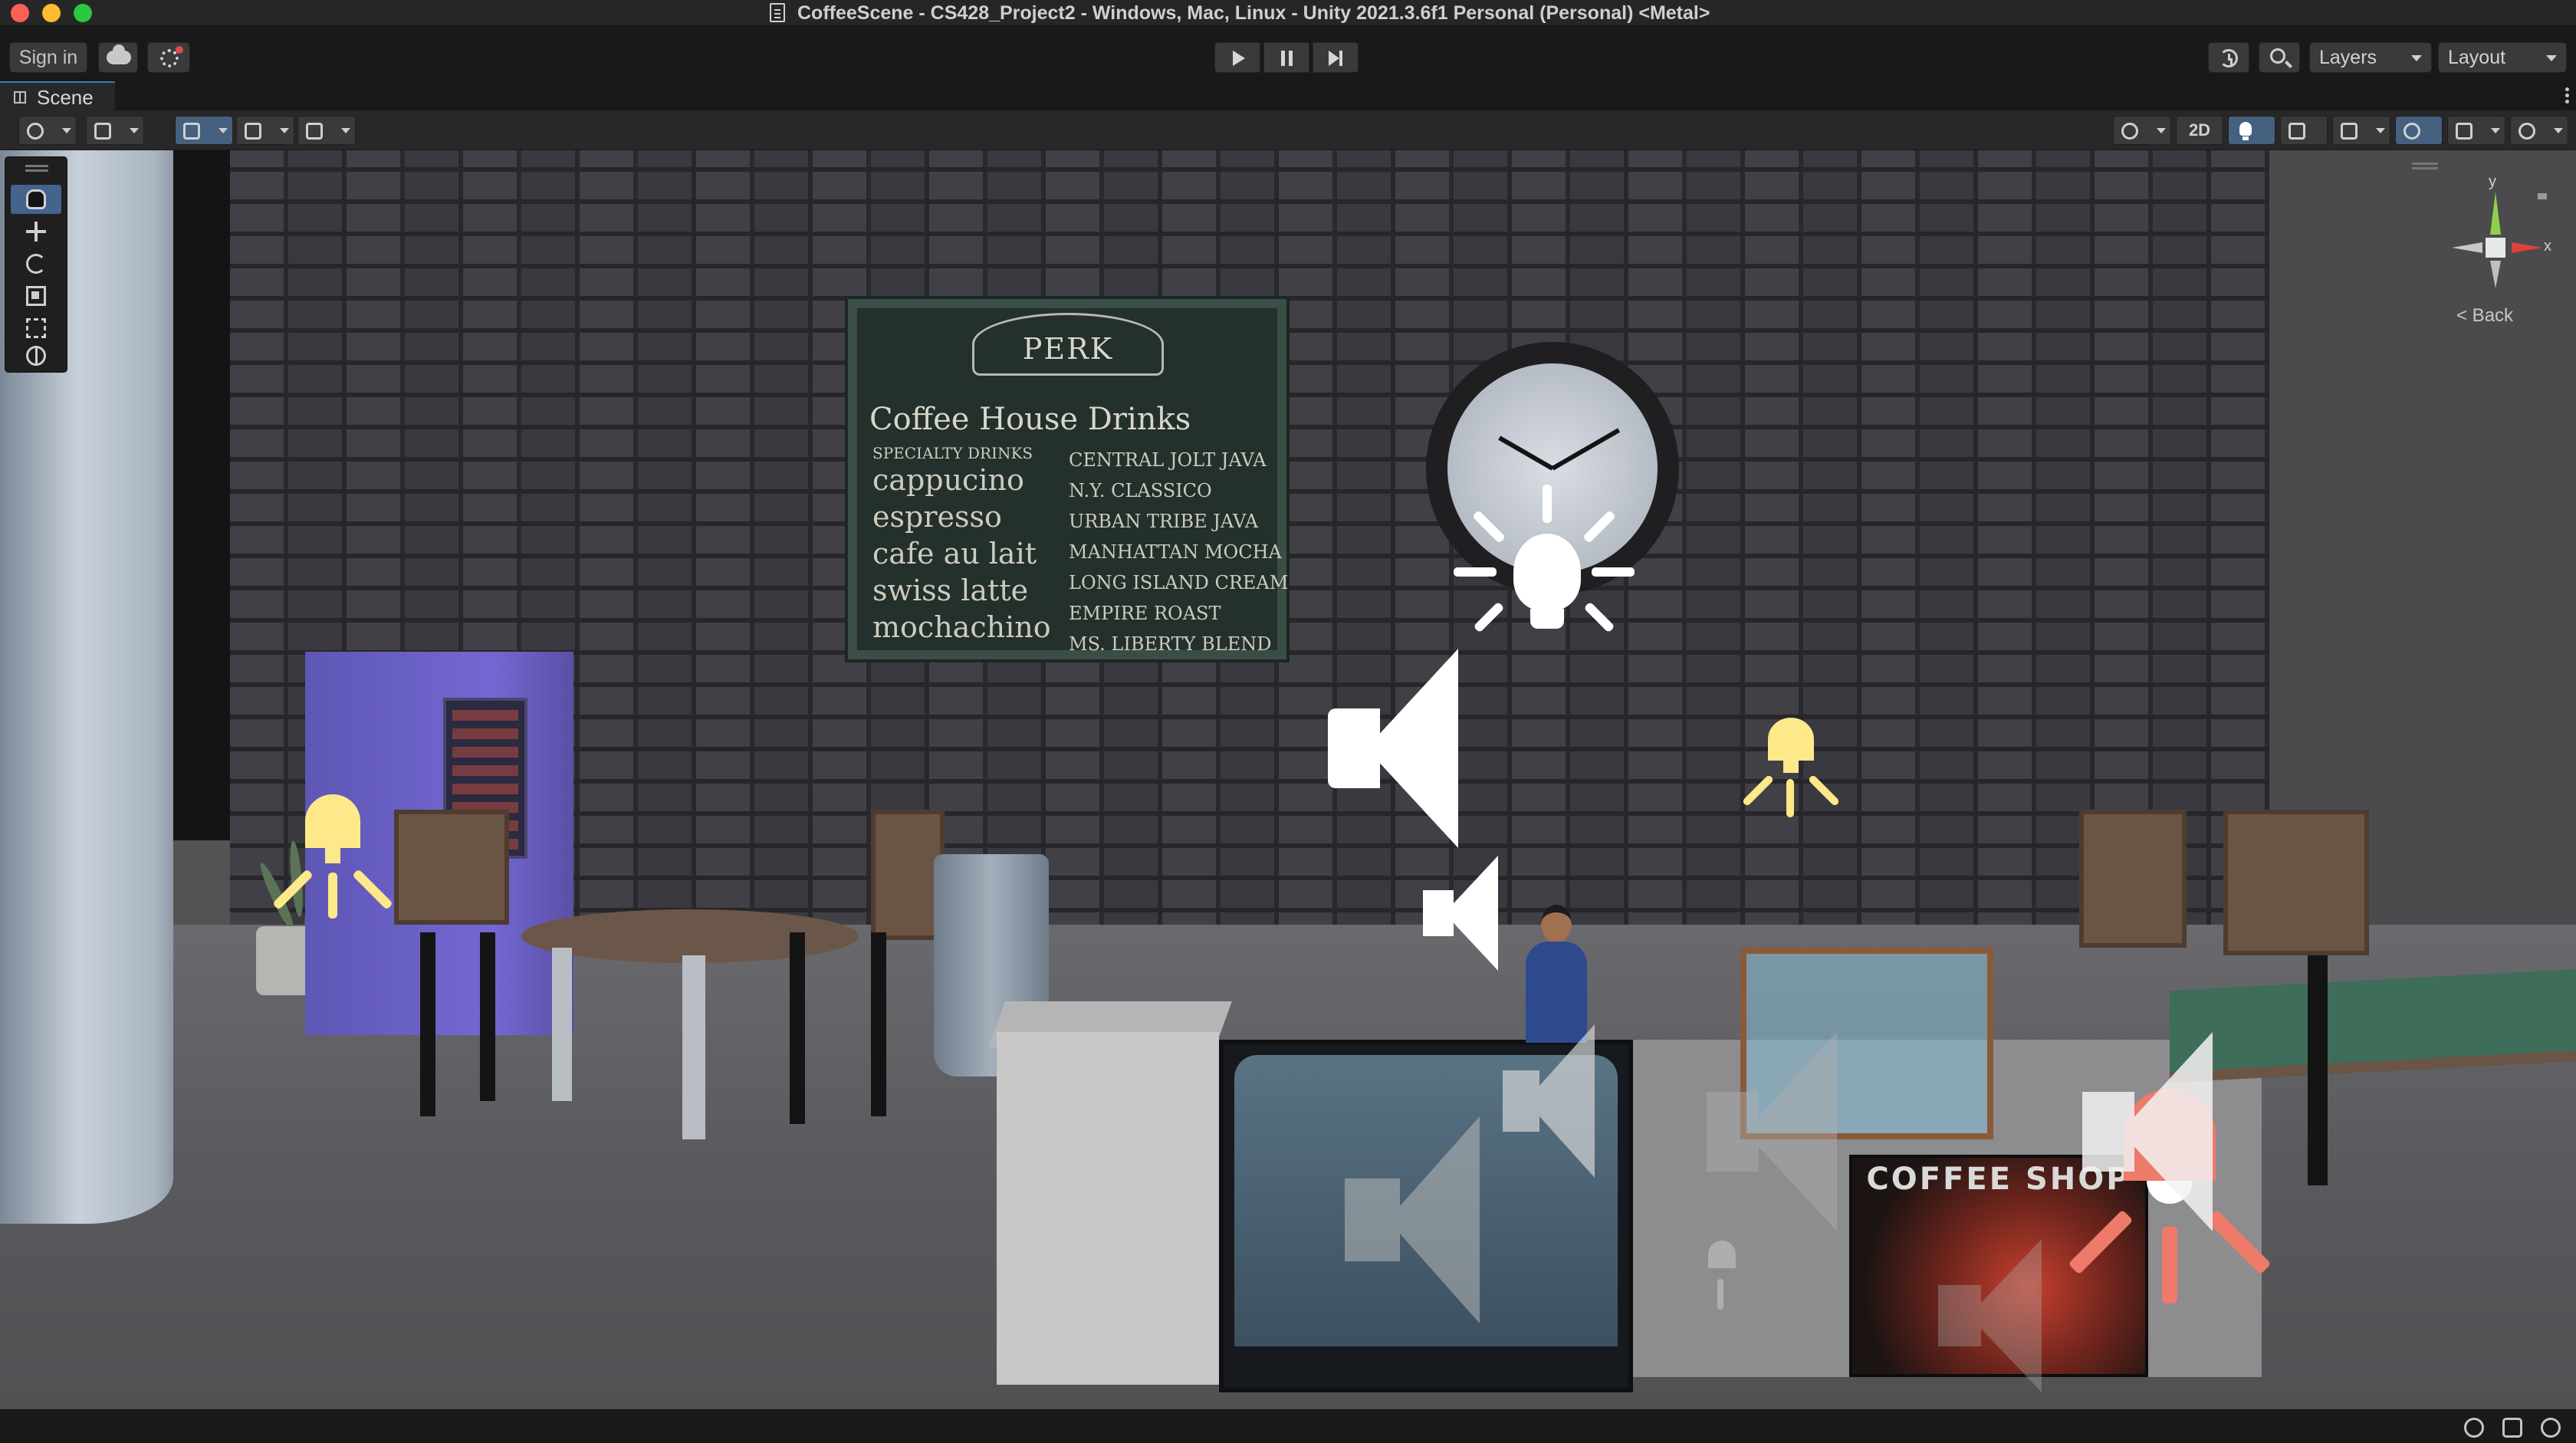 The height and width of the screenshot is (1443, 2576). Describe the element at coordinates (1283, 59) in the screenshot. I see `pause-icon` at that location.